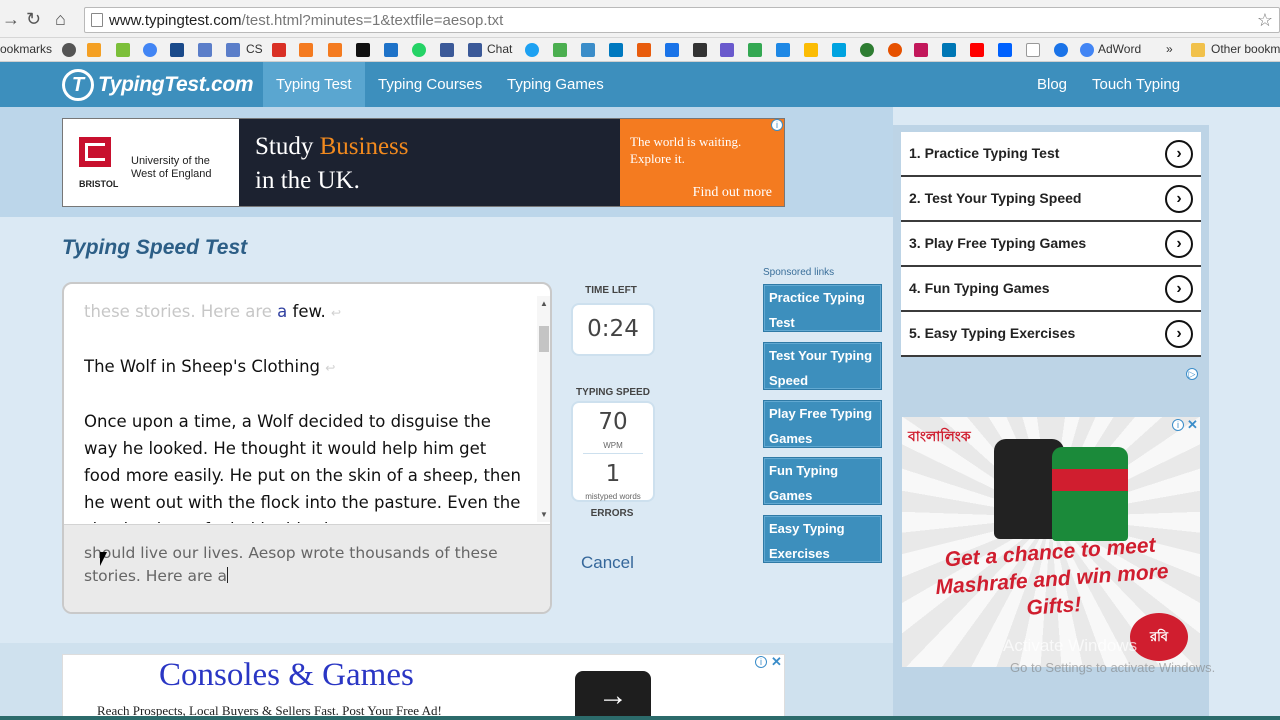  I want to click on sponsored-link: Easy Typing Exercises, so click(822, 539).